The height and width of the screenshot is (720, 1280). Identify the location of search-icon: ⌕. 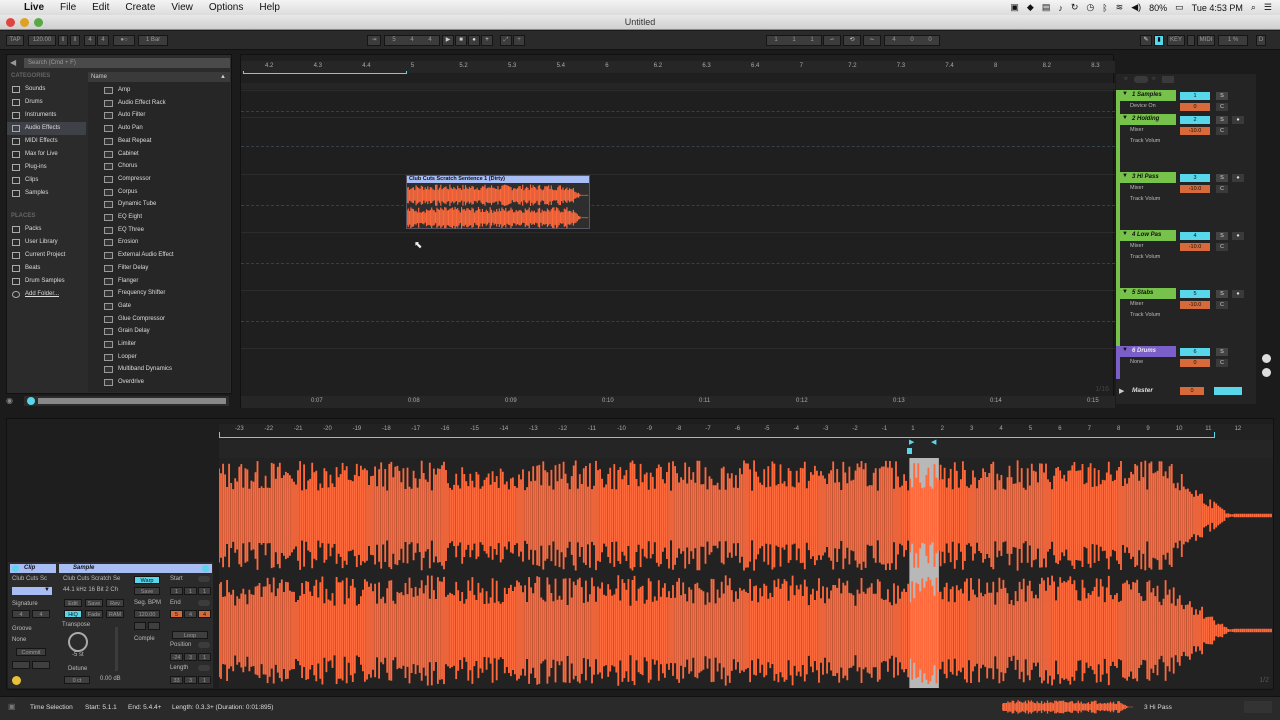
(1253, 7).